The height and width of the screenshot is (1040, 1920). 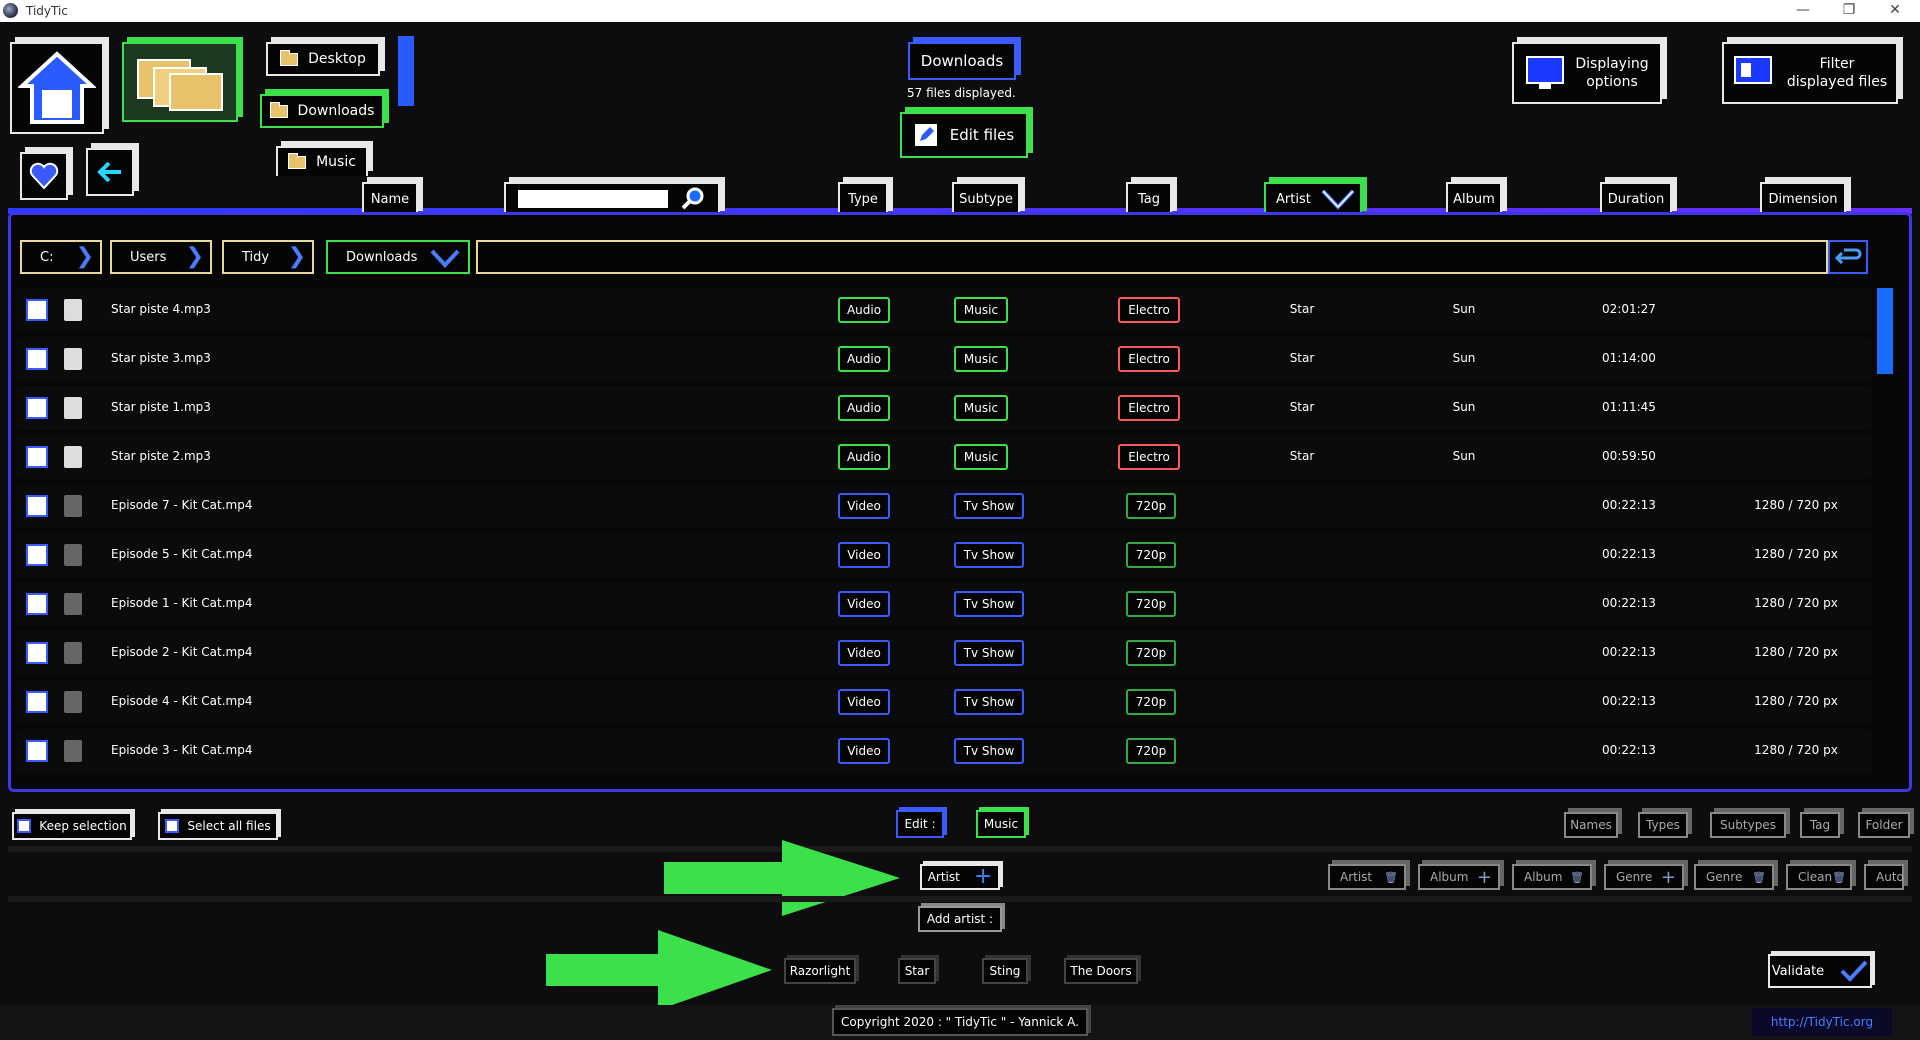 I want to click on back-button, so click(x=110, y=172).